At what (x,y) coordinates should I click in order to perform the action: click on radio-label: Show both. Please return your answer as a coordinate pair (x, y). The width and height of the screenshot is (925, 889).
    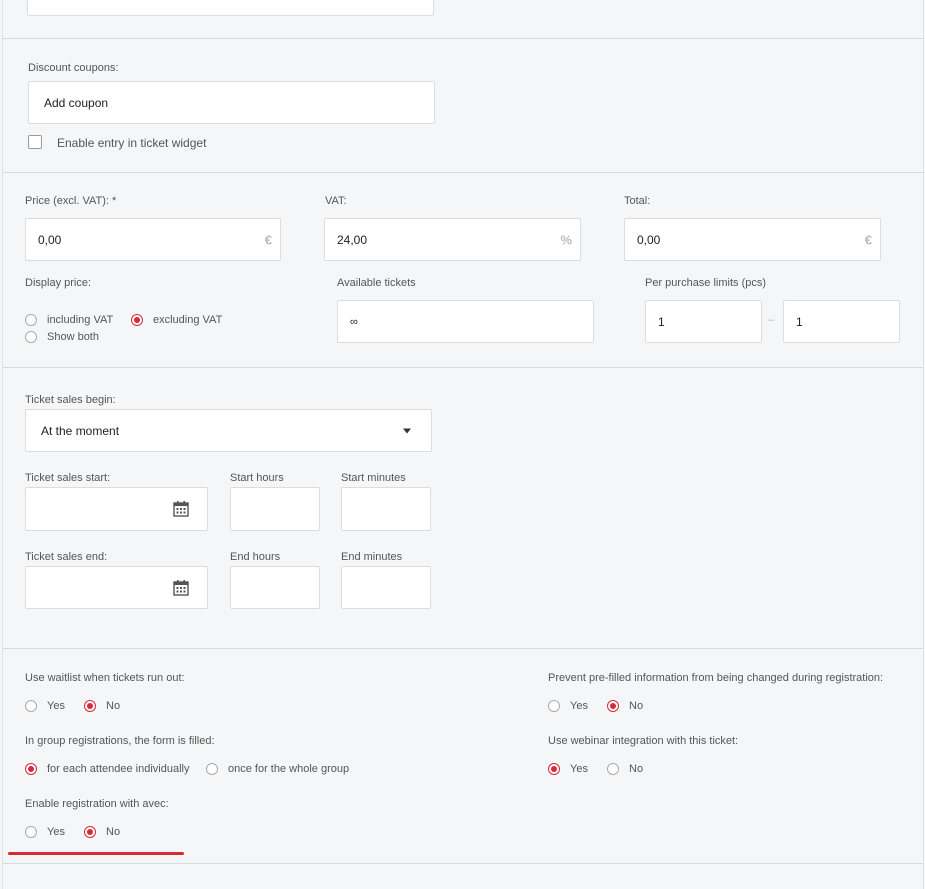
    Looking at the image, I should click on (73, 337).